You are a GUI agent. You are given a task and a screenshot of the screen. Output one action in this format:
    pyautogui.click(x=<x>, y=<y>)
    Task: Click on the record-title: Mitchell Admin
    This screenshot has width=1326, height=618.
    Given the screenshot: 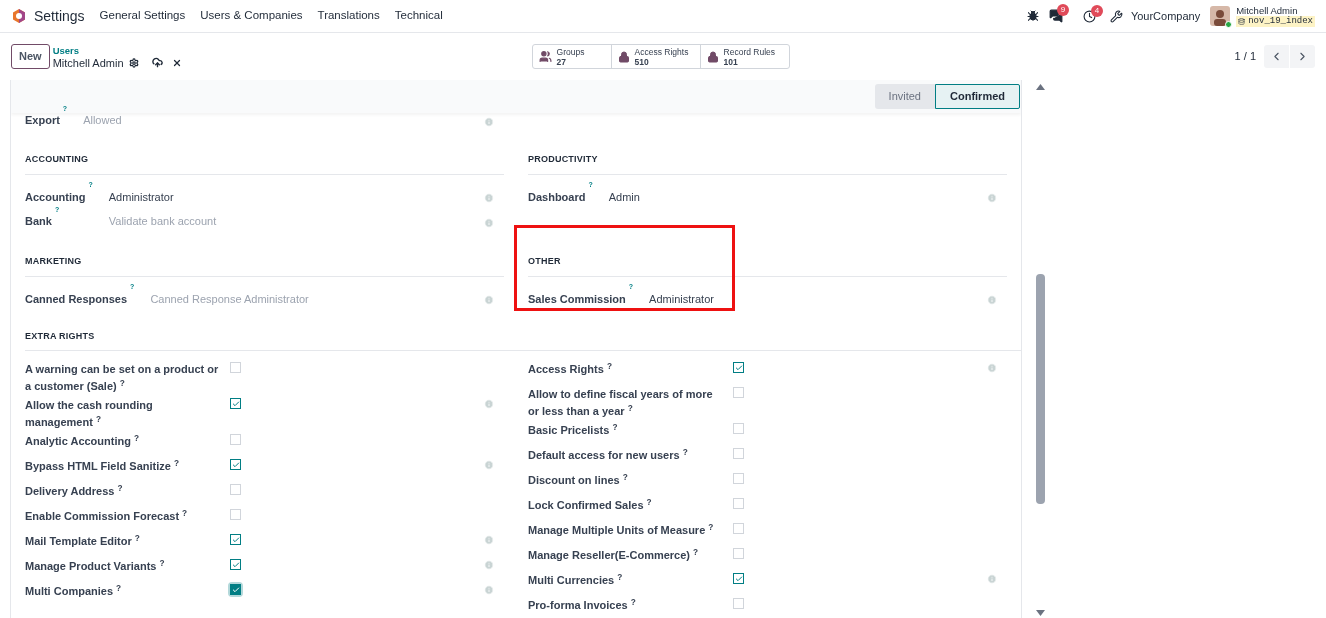 What is the action you would take?
    pyautogui.click(x=88, y=62)
    